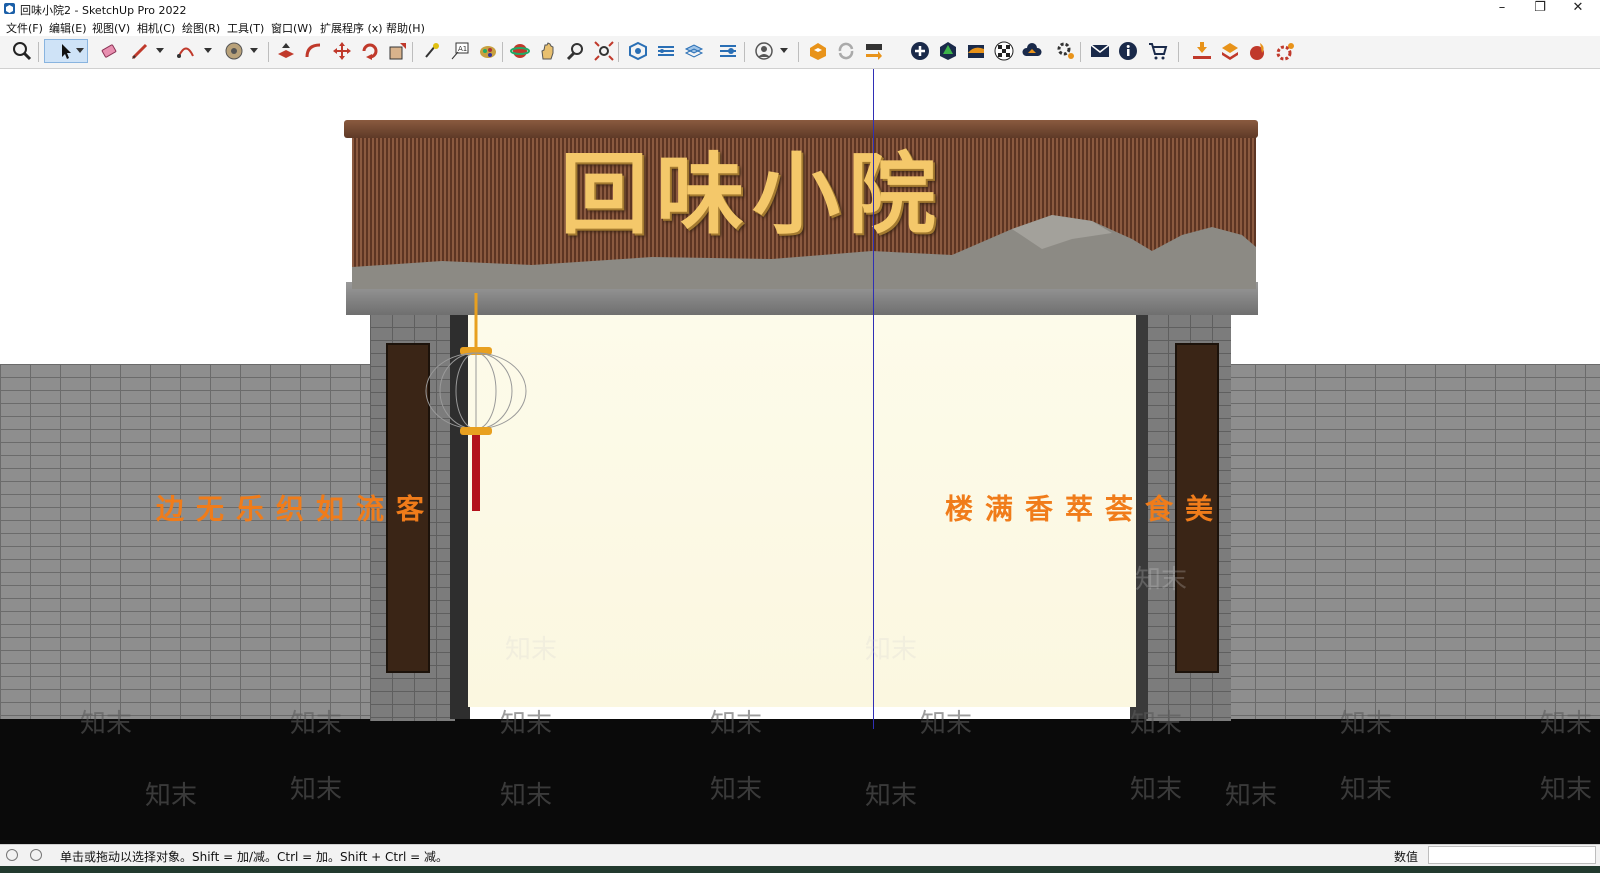 Image resolution: width=1600 pixels, height=873 pixels. What do you see at coordinates (764, 51) in the screenshot?
I see `account-icon` at bounding box center [764, 51].